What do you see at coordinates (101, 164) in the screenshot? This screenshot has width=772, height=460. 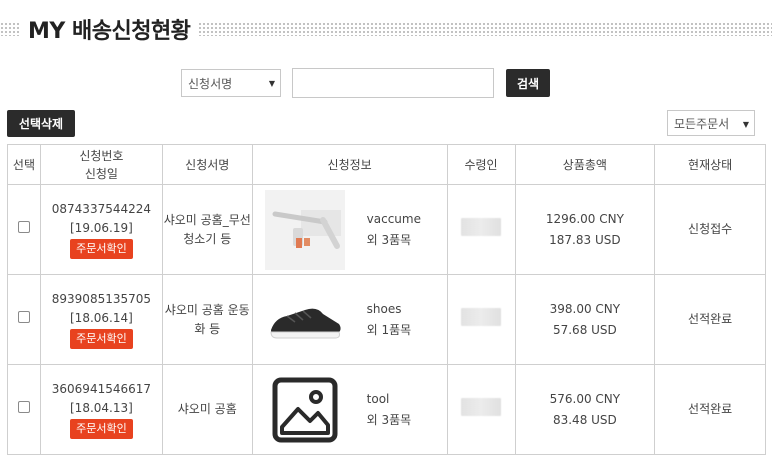 I see `header-number-date: 신청번호 신청일` at bounding box center [101, 164].